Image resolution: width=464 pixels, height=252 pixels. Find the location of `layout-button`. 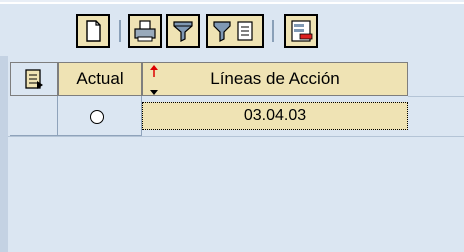

layout-button is located at coordinates (301, 31).